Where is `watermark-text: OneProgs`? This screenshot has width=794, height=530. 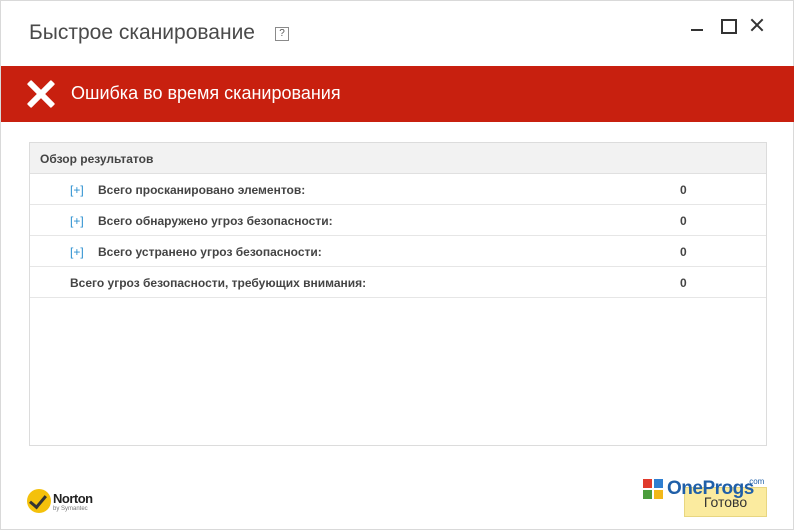 watermark-text: OneProgs is located at coordinates (710, 488).